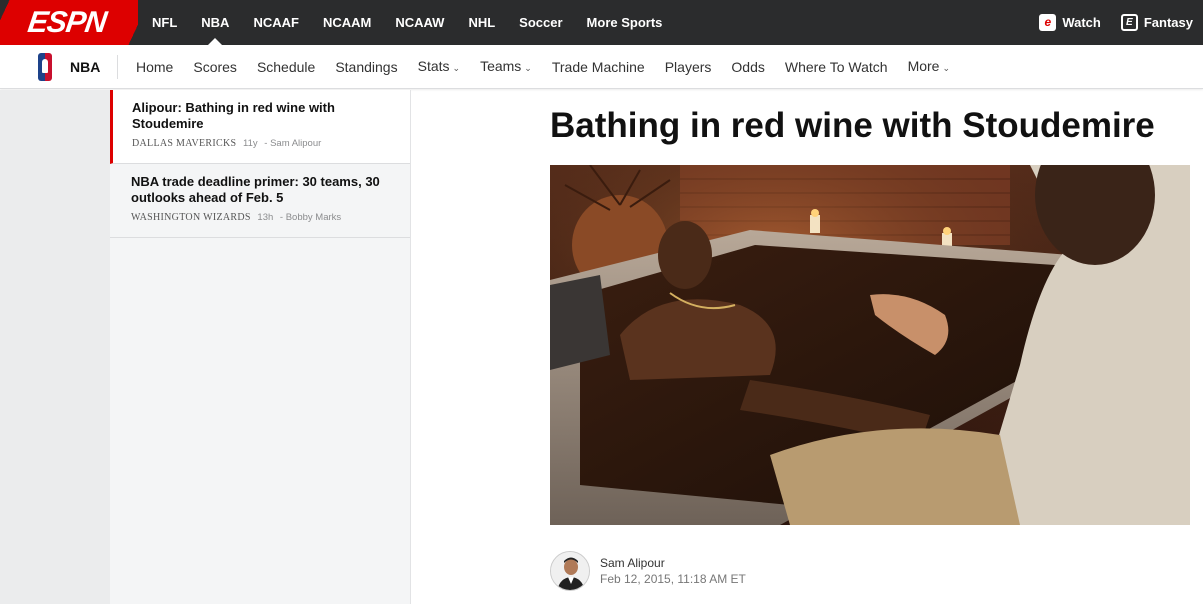  What do you see at coordinates (191, 217) in the screenshot?
I see `sidebar-story-team: WASHINGTON WIZARDS` at bounding box center [191, 217].